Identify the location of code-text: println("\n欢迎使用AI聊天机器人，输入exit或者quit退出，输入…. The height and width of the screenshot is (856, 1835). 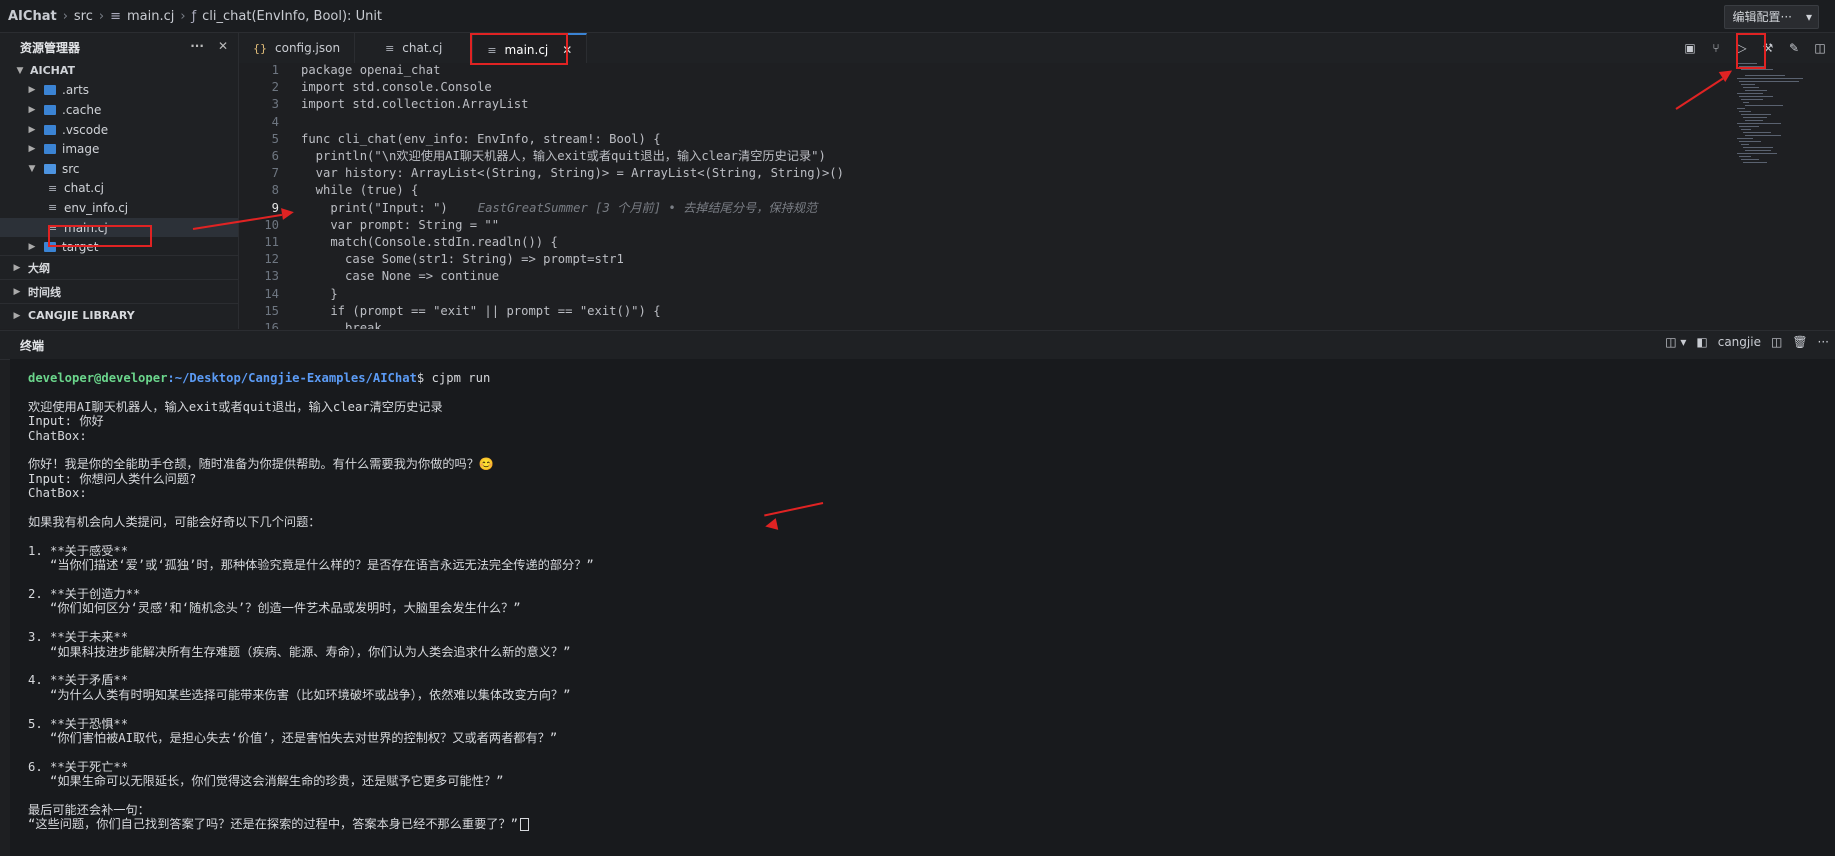
(563, 156).